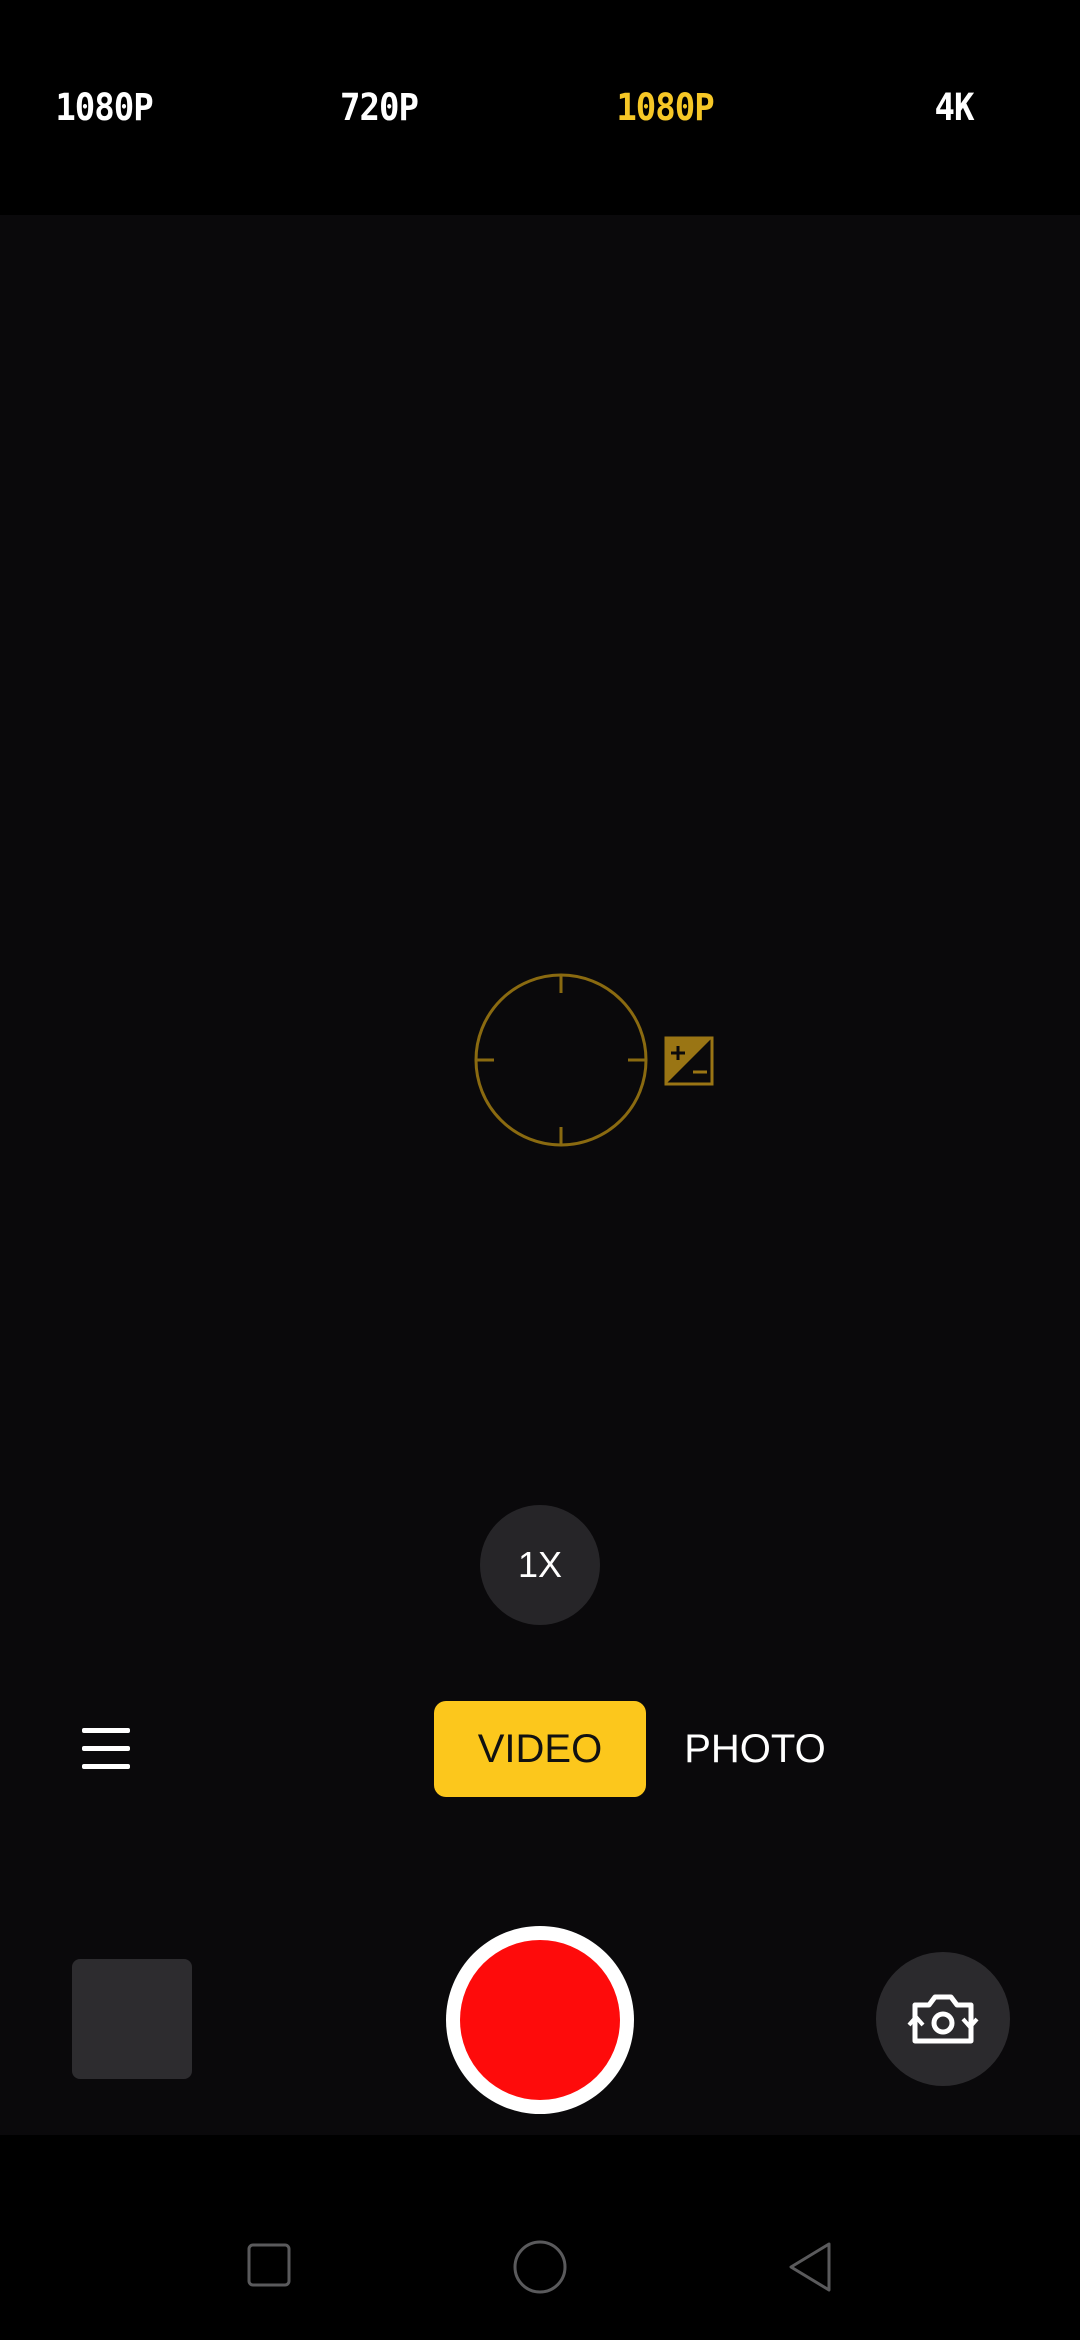  I want to click on recents-square-icon, so click(269, 2265).